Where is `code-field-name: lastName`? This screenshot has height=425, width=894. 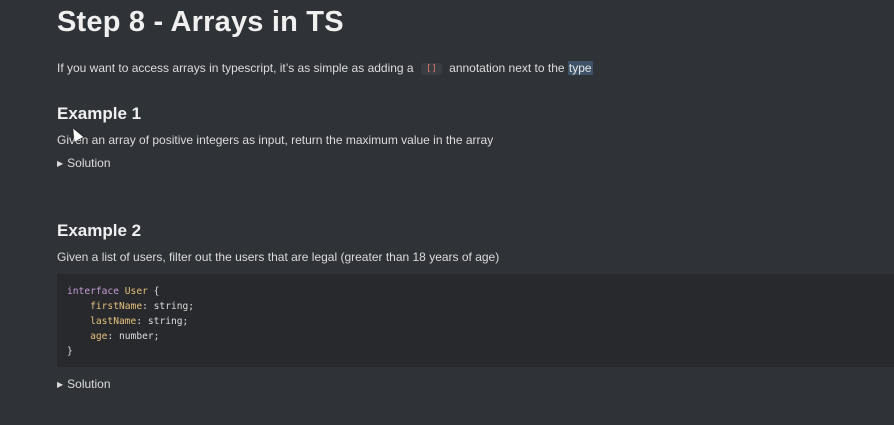
code-field-name: lastName is located at coordinates (113, 321).